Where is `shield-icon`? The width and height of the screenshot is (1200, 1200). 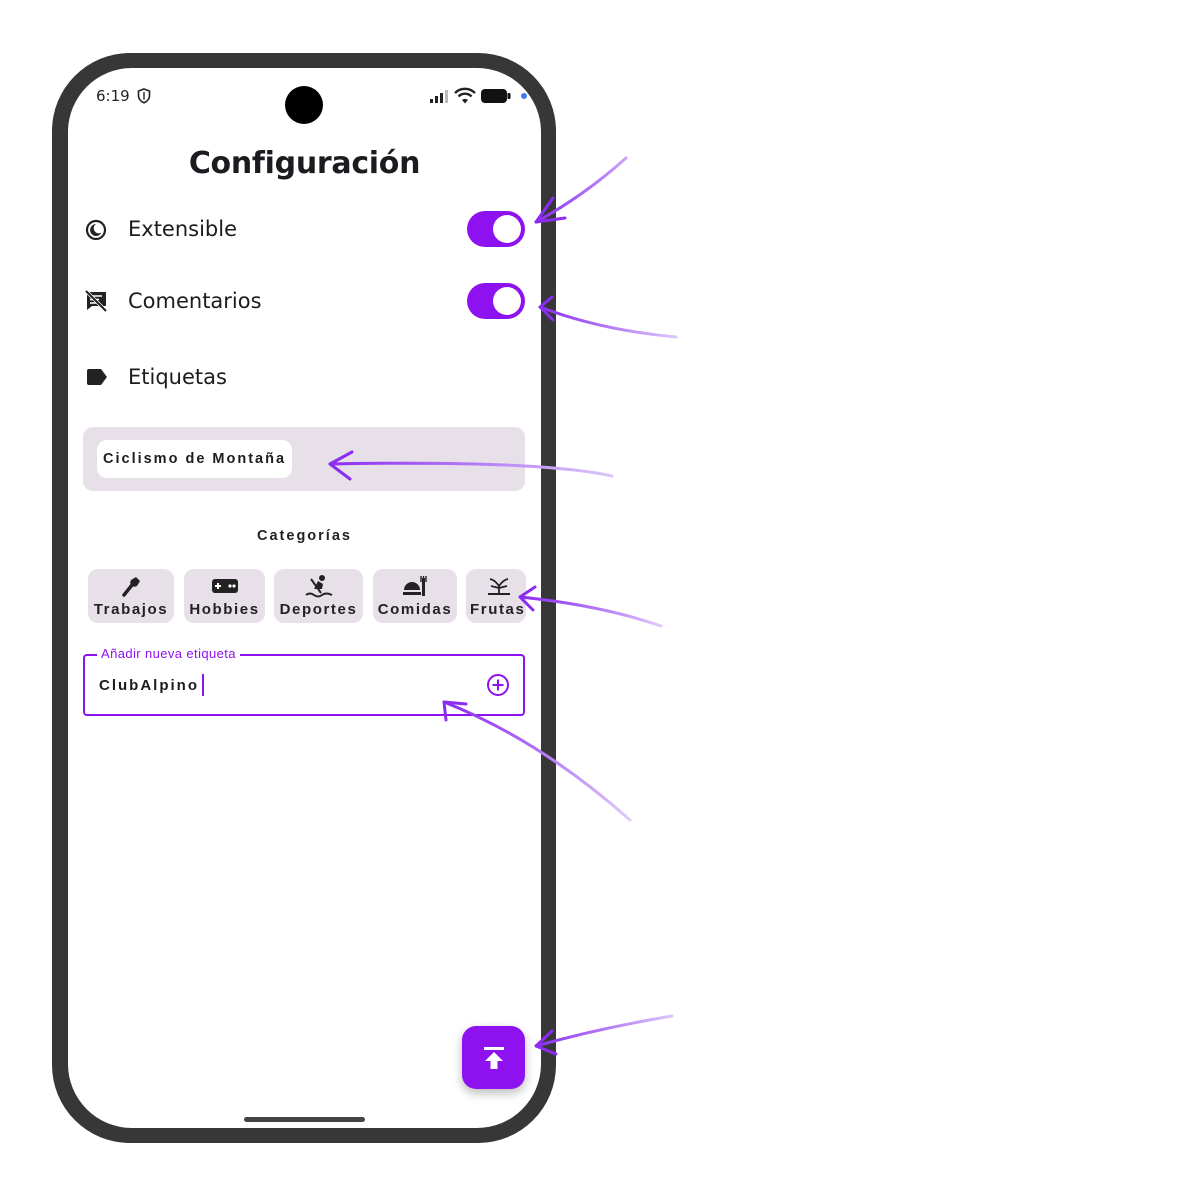 shield-icon is located at coordinates (144, 98).